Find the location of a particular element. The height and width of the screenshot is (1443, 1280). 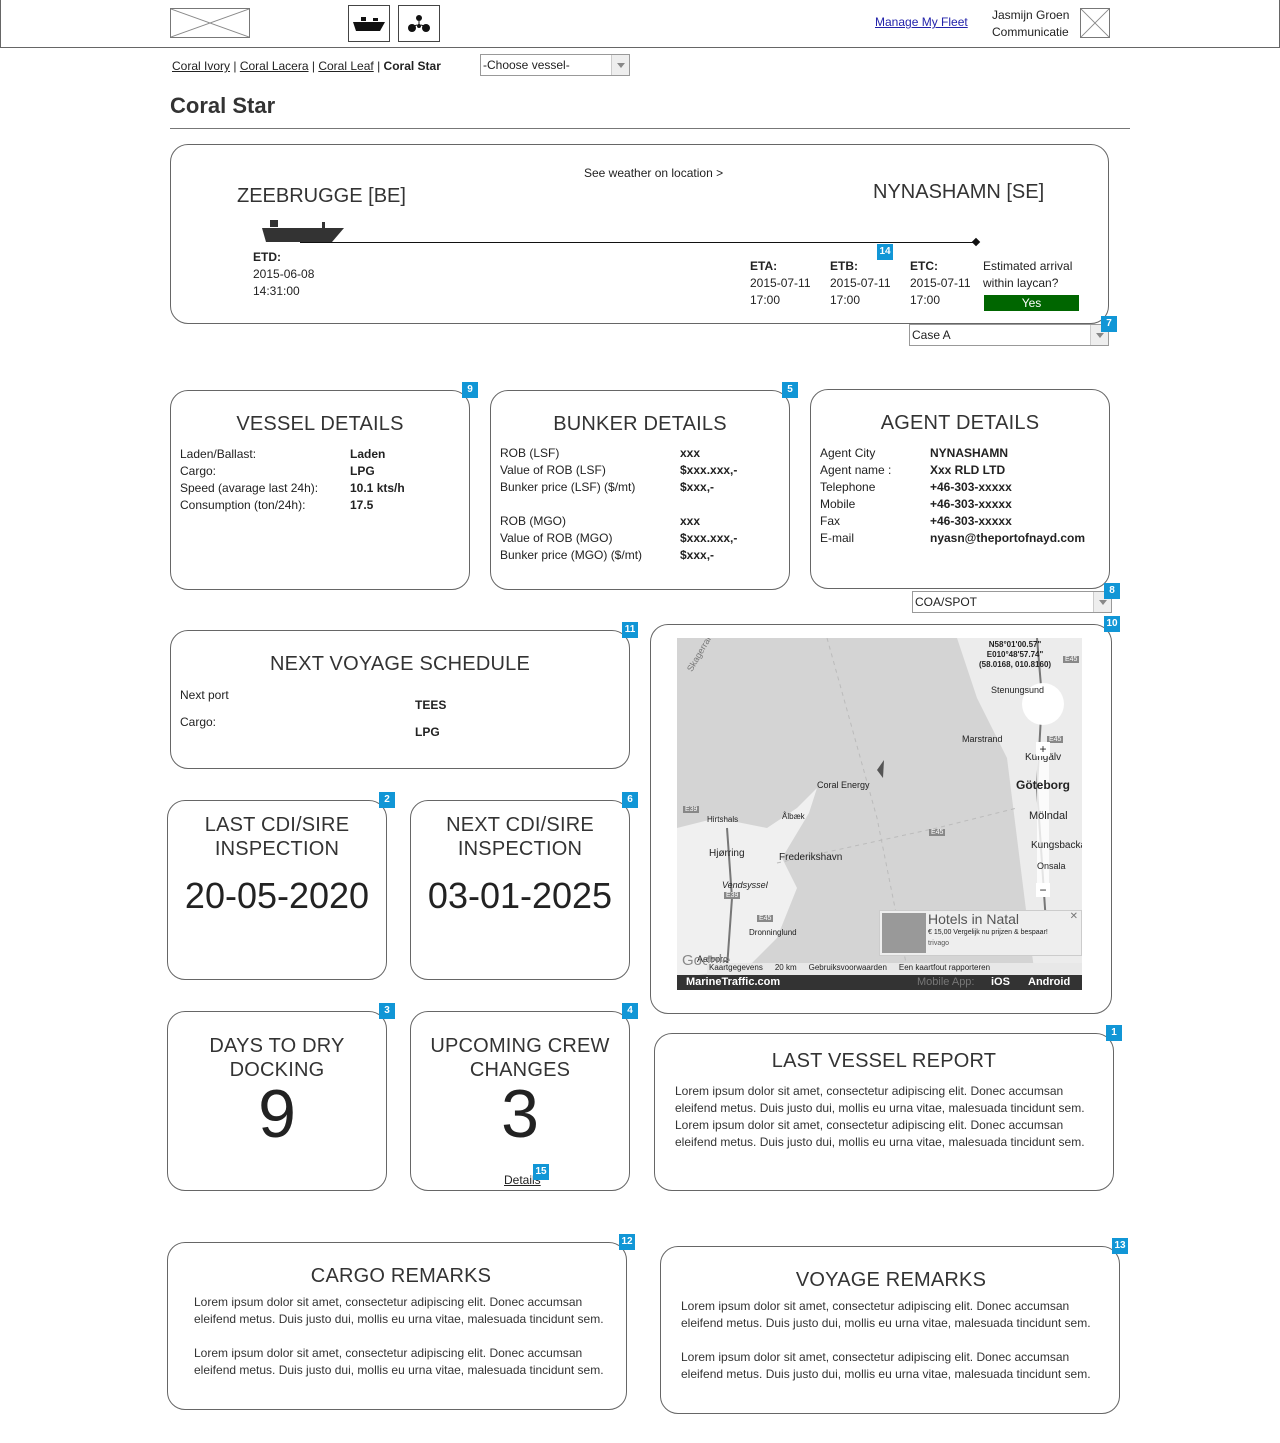

map-place: Dronninglund is located at coordinates (773, 932).